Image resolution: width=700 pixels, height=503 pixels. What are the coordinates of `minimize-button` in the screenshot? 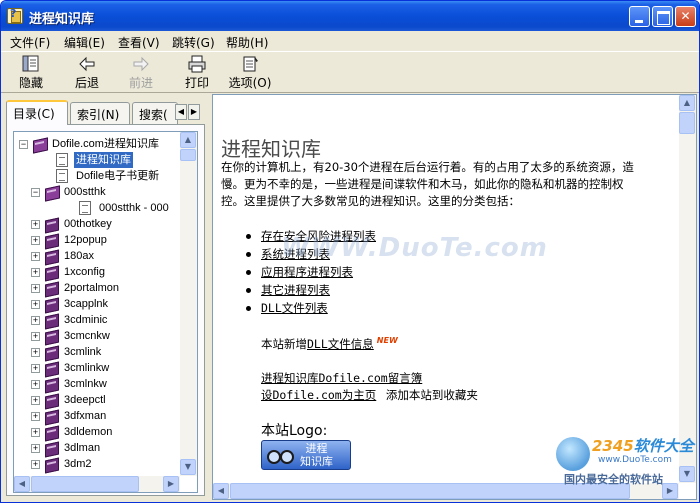 It's located at (639, 16).